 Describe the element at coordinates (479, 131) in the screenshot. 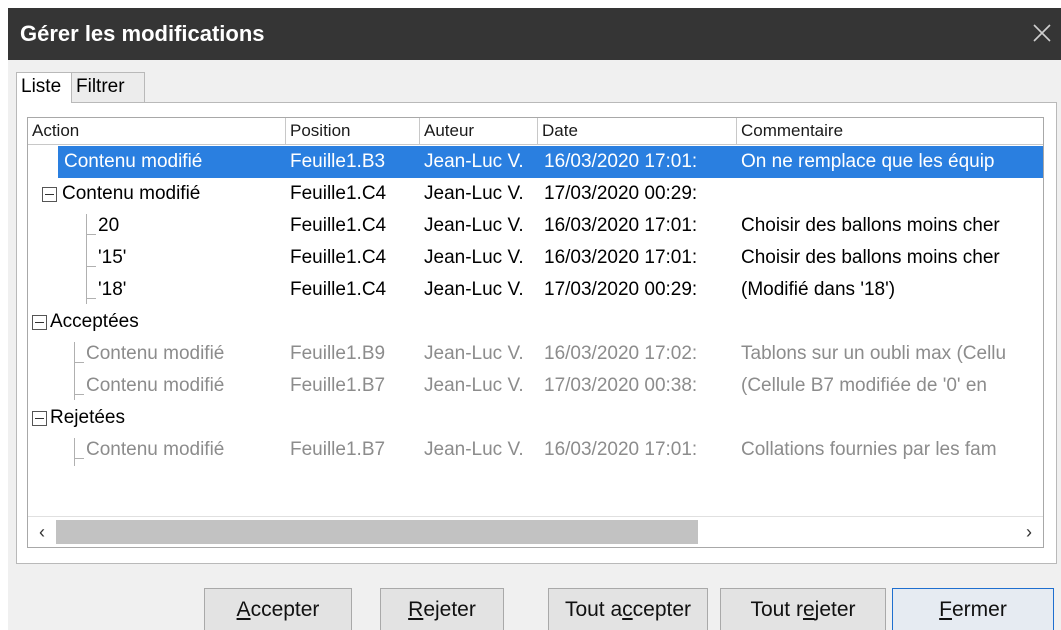

I see `column-auteur: Auteur` at that location.